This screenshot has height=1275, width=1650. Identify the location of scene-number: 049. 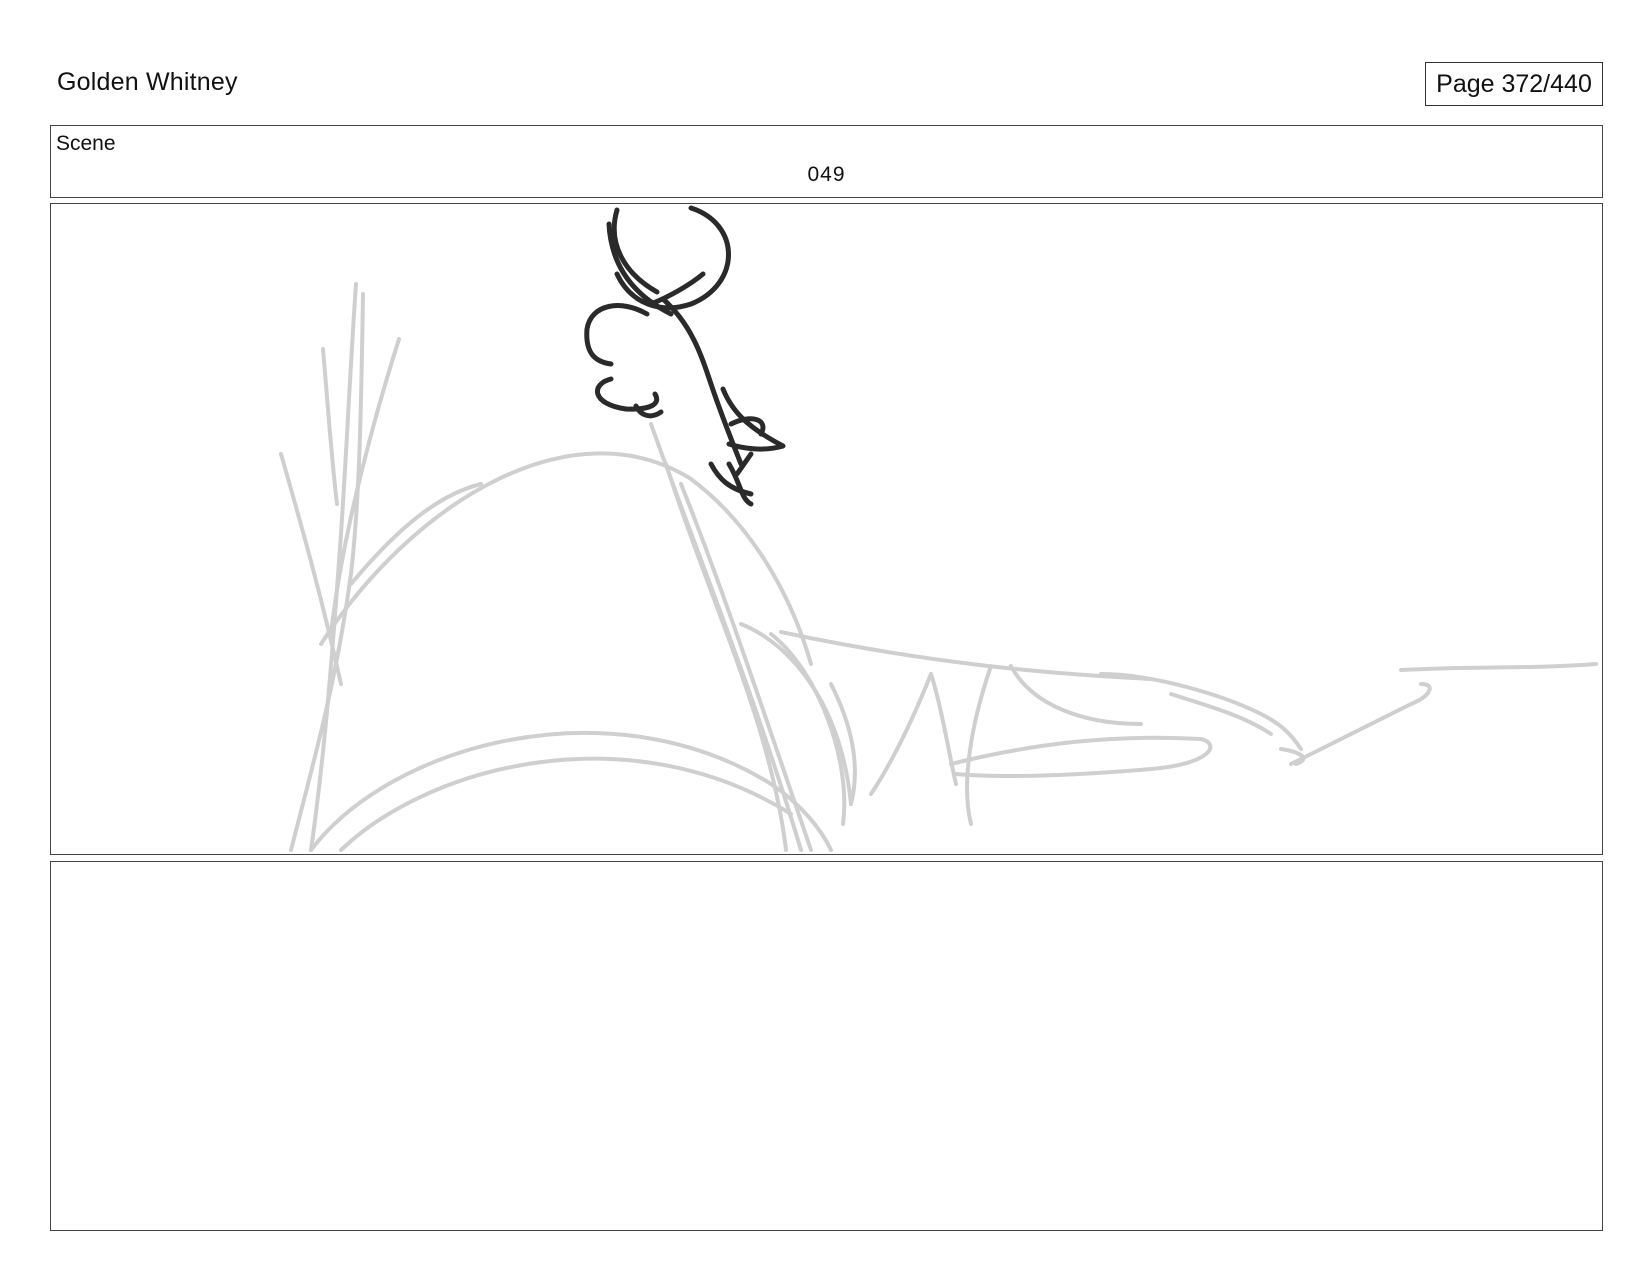
(826, 174).